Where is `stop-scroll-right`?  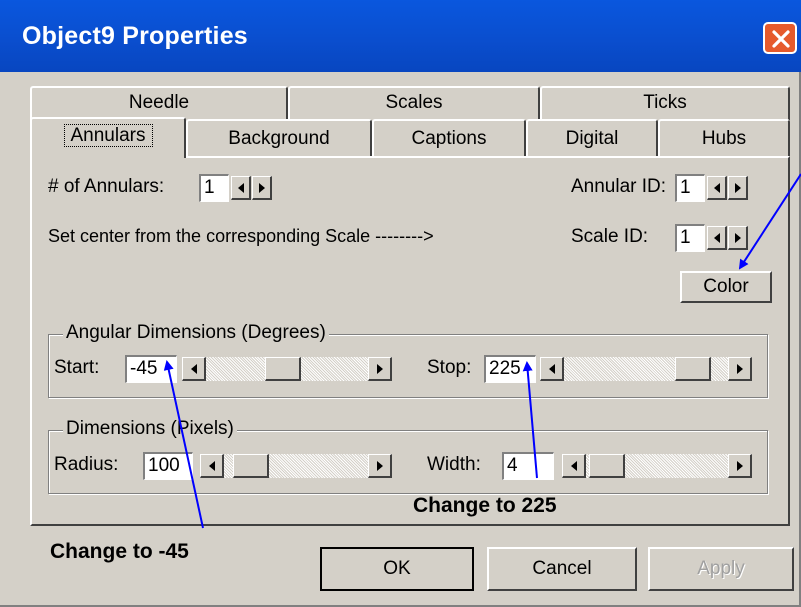 stop-scroll-right is located at coordinates (740, 369).